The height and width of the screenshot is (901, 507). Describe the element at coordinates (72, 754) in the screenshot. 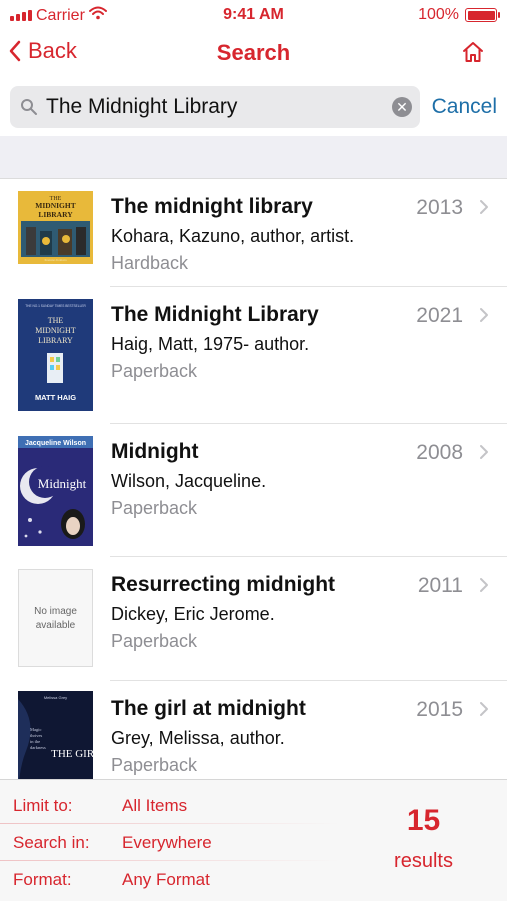

I see `cover-text: THE GIRL` at that location.